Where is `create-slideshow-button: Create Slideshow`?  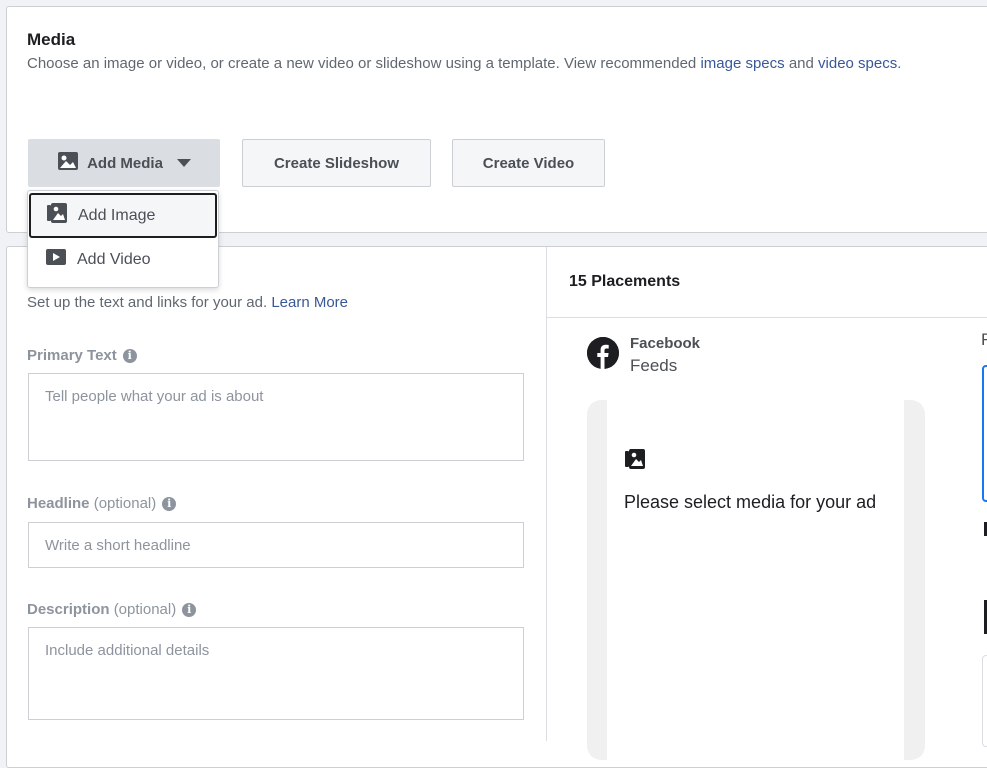 create-slideshow-button: Create Slideshow is located at coordinates (336, 163).